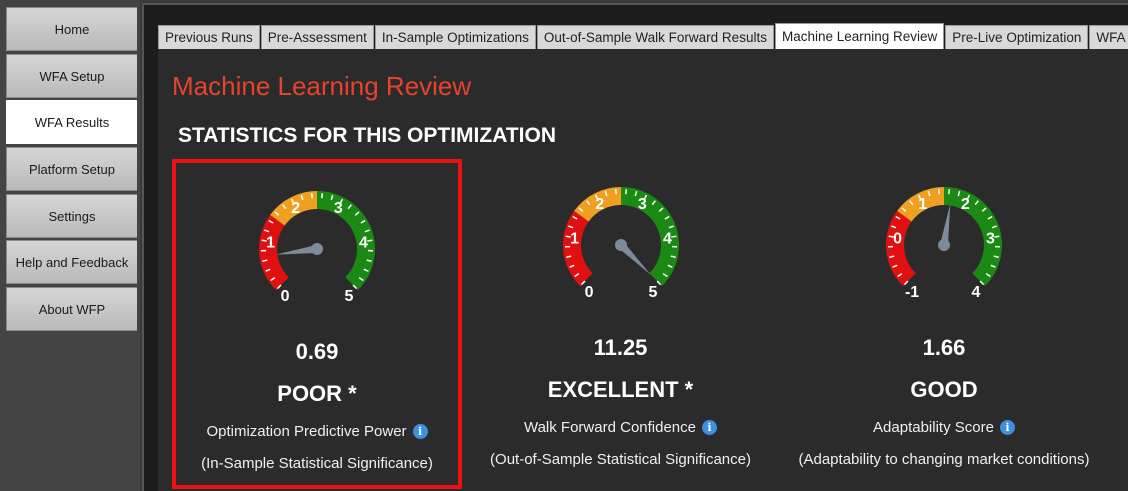  What do you see at coordinates (317, 463) in the screenshot?
I see `stat-sublabel: (In-Sample Statistical Significance)` at bounding box center [317, 463].